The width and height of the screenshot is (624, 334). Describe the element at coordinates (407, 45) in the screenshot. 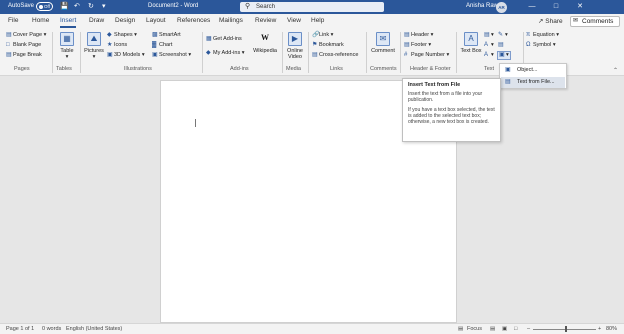

I see `footer-icon: ▤` at that location.